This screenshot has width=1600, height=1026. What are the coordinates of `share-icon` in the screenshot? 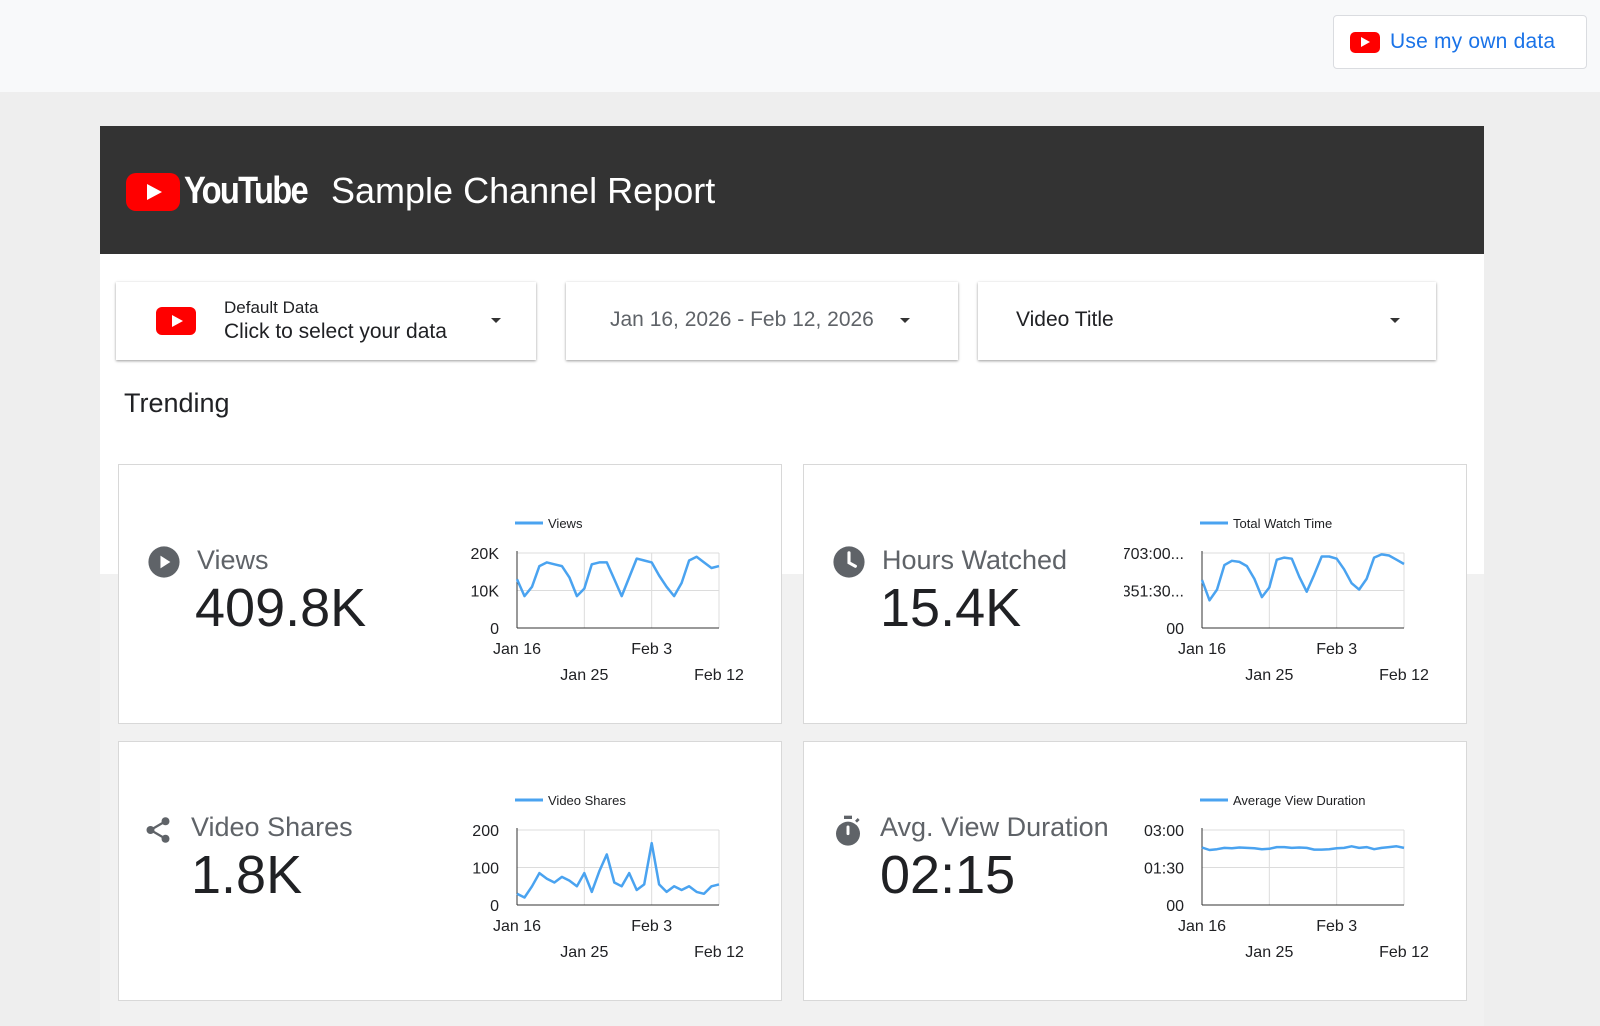 It's located at (158, 830).